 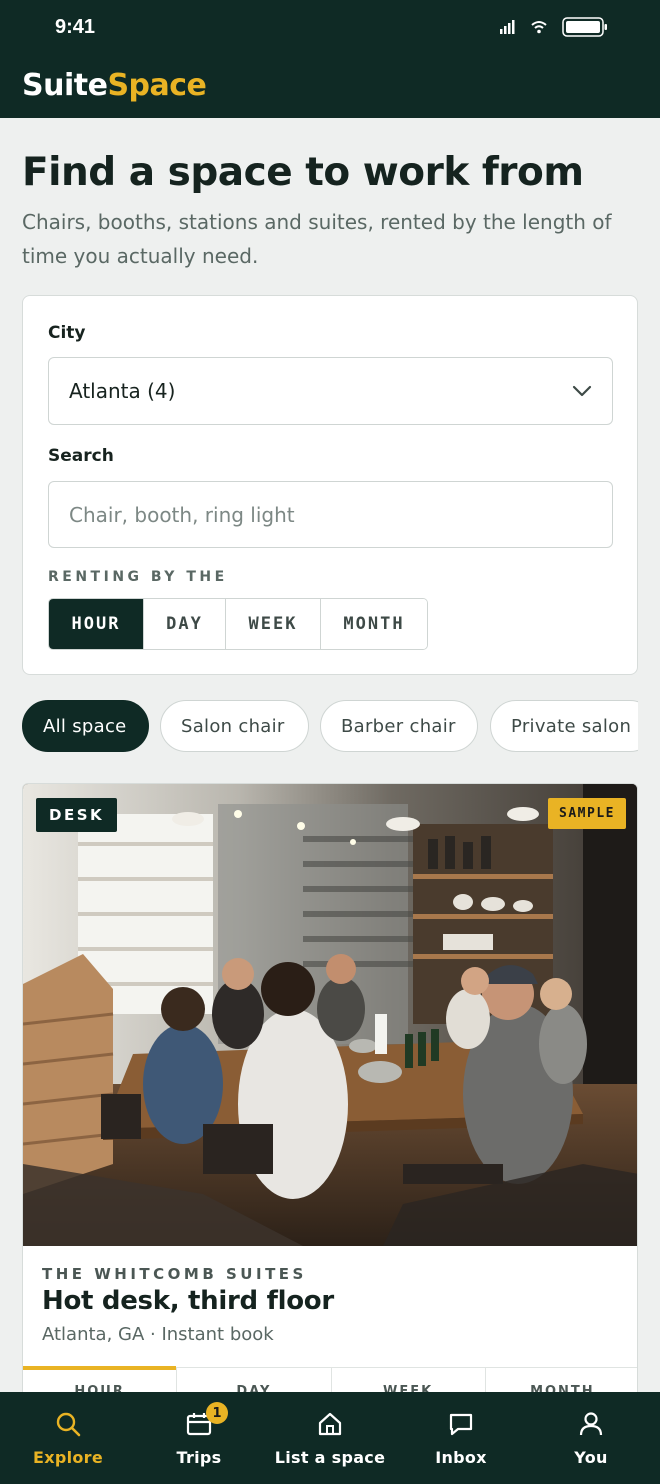 I want to click on app-header: 9:41 SuiteSpace, so click(x=330, y=59).